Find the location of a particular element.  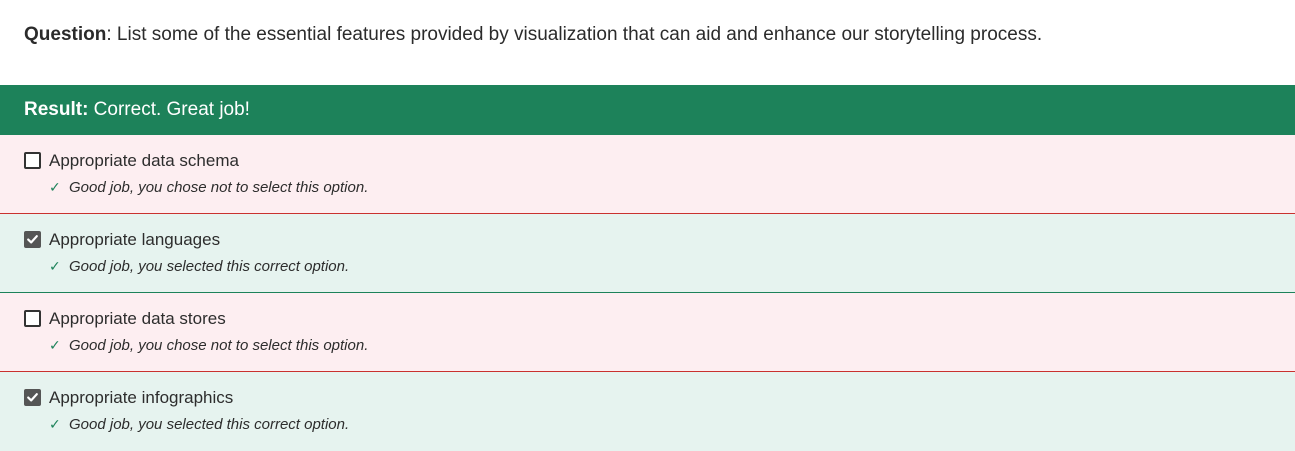

result-banner: Result: Correct. Great job! is located at coordinates (647, 110).